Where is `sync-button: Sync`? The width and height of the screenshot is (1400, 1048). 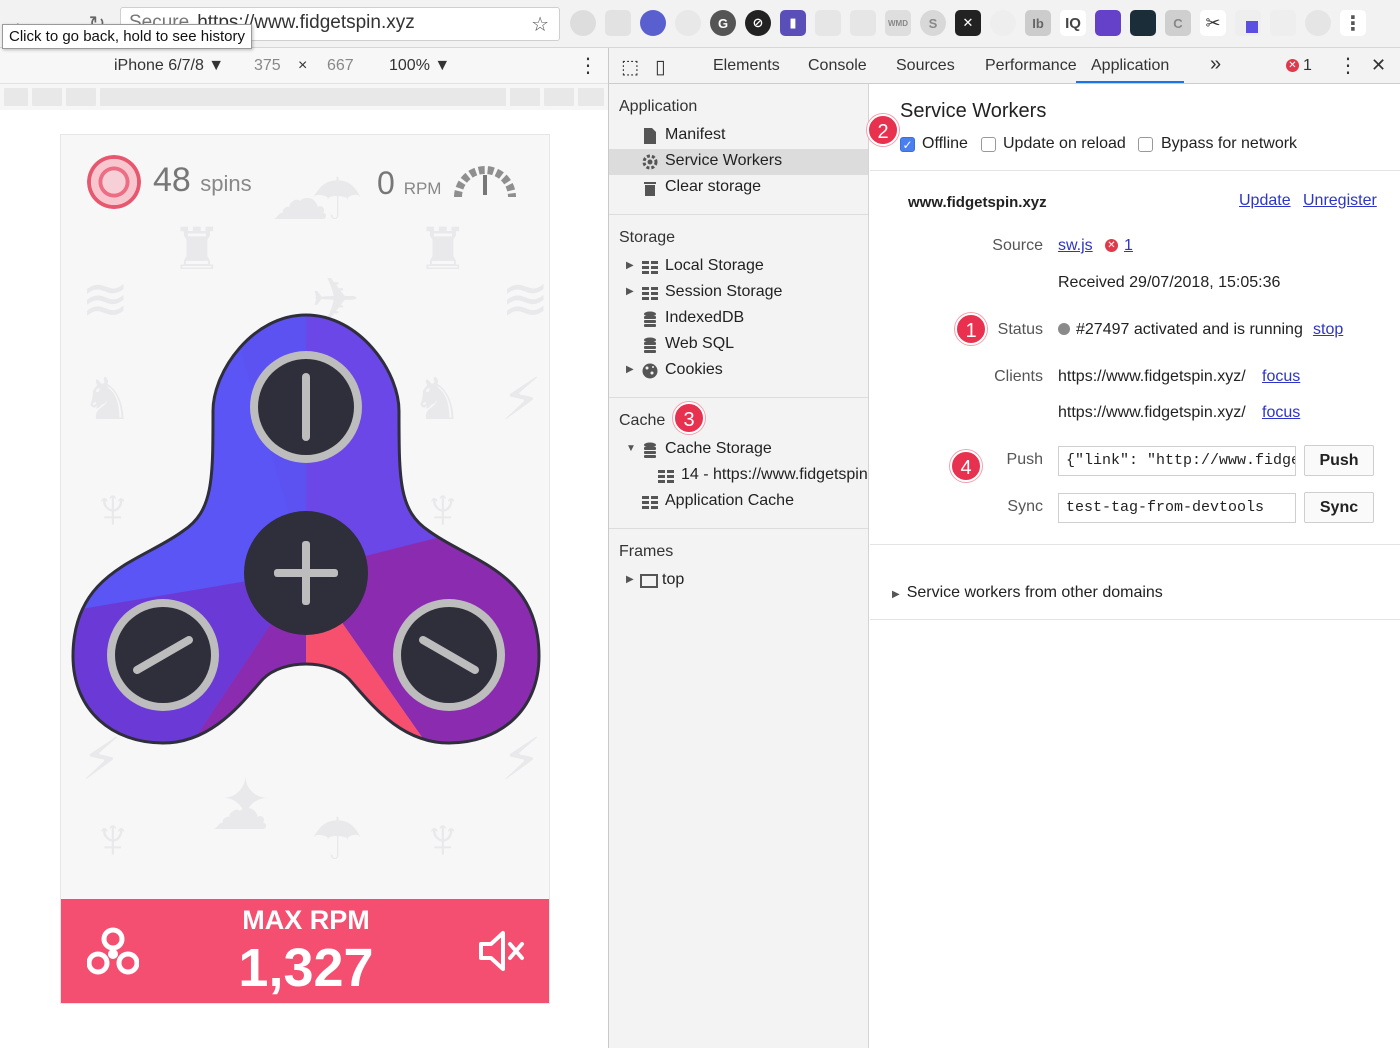 sync-button: Sync is located at coordinates (1339, 507).